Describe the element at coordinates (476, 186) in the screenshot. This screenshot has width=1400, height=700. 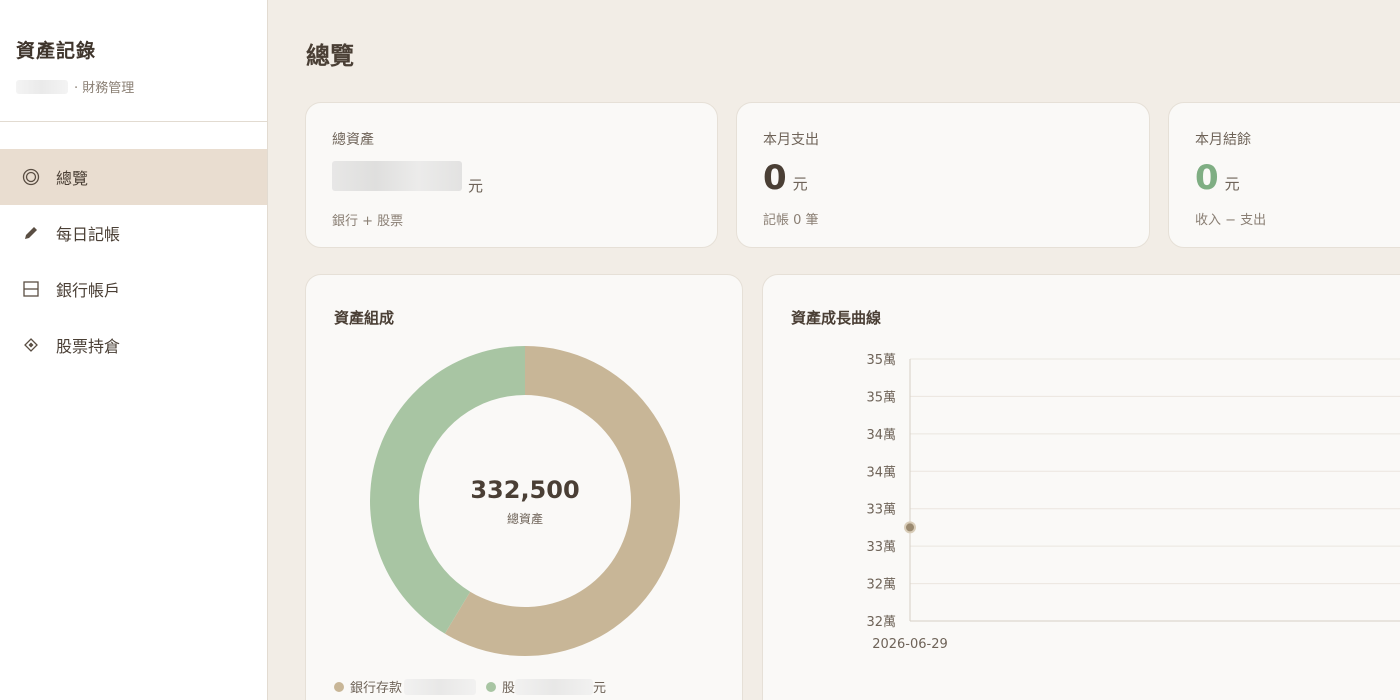
I see `total-assets-unit: 元` at that location.